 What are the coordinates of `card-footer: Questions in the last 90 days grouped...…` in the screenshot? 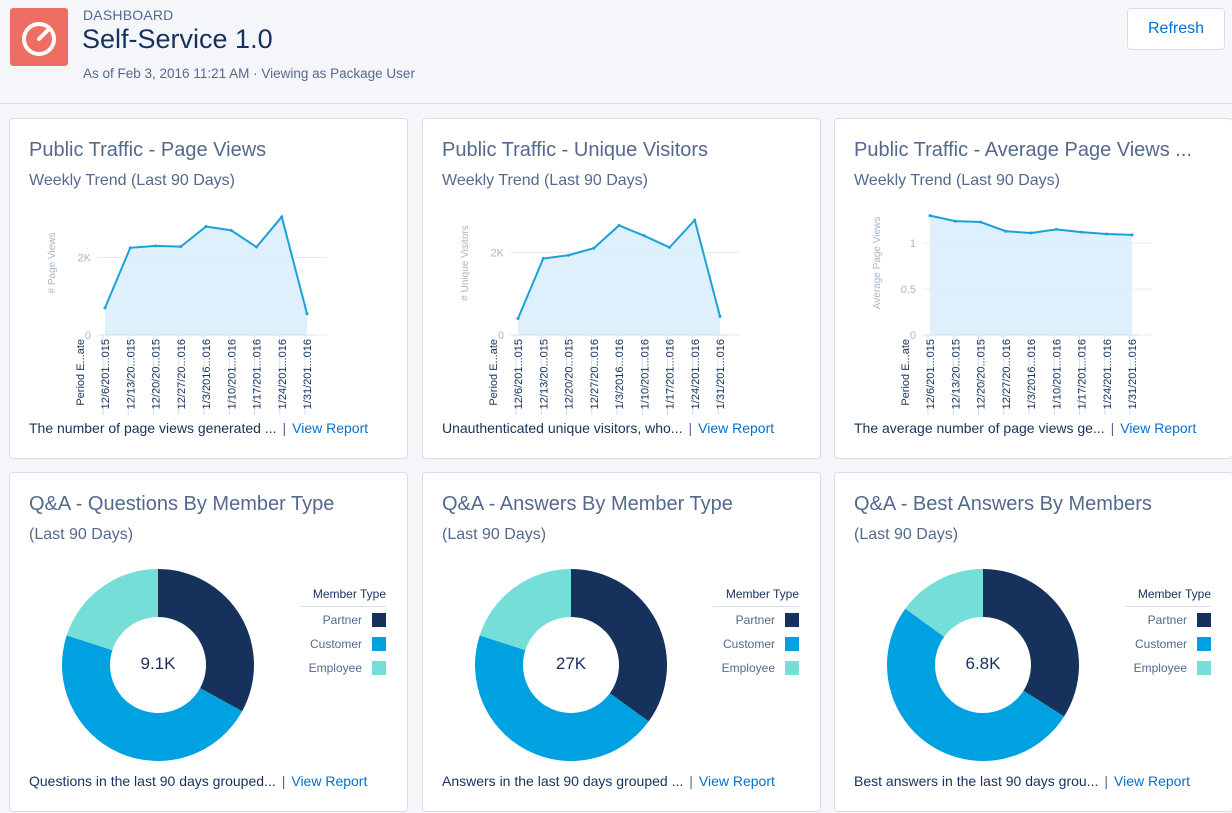 It's located at (198, 781).